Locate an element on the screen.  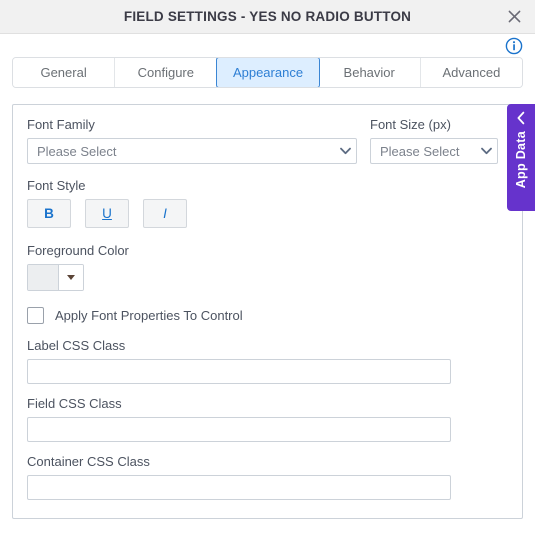
field-css-class-input is located at coordinates (239, 429).